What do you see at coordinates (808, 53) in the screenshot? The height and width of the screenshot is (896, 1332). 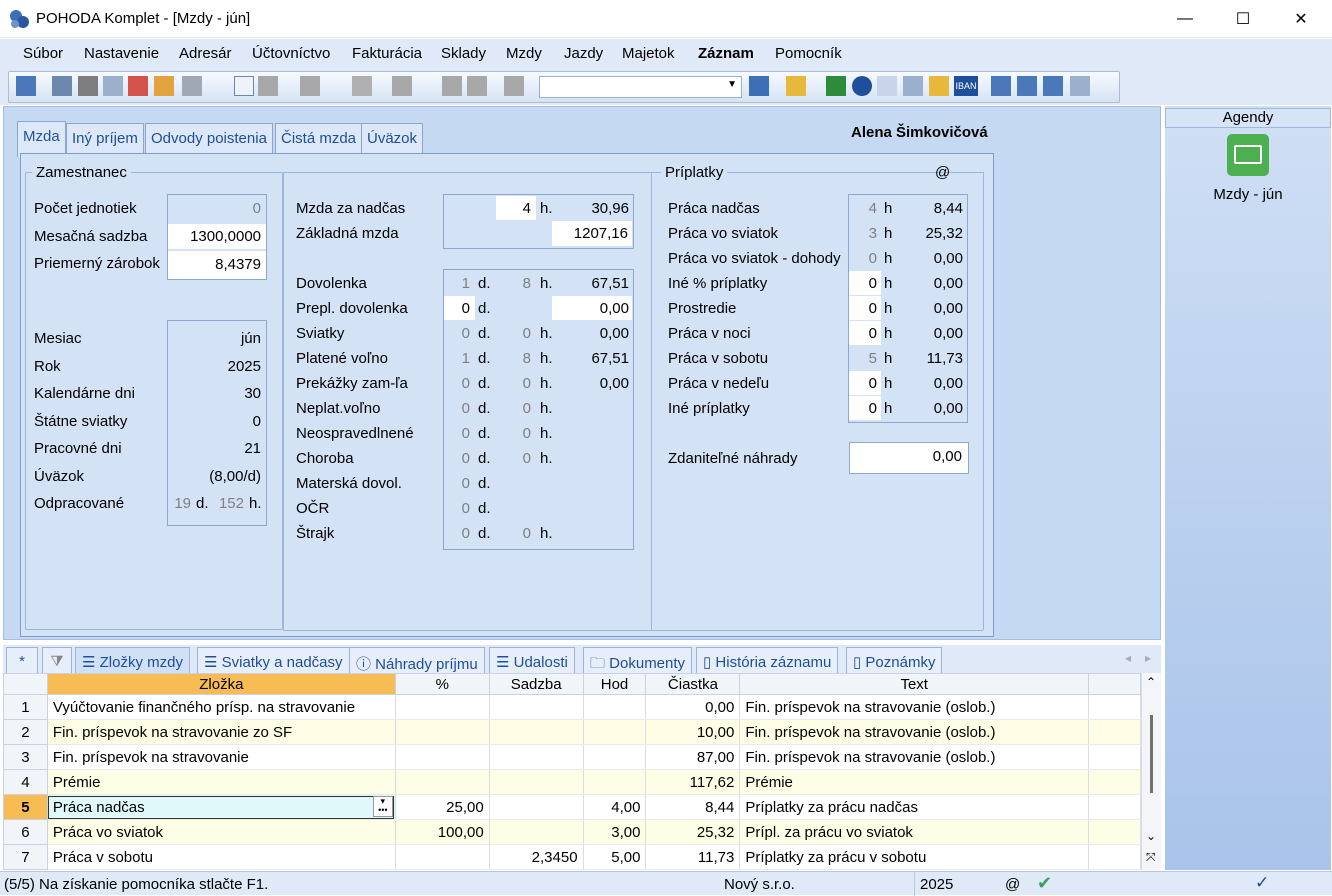 I see `menu-pomocnik: Pomocník` at bounding box center [808, 53].